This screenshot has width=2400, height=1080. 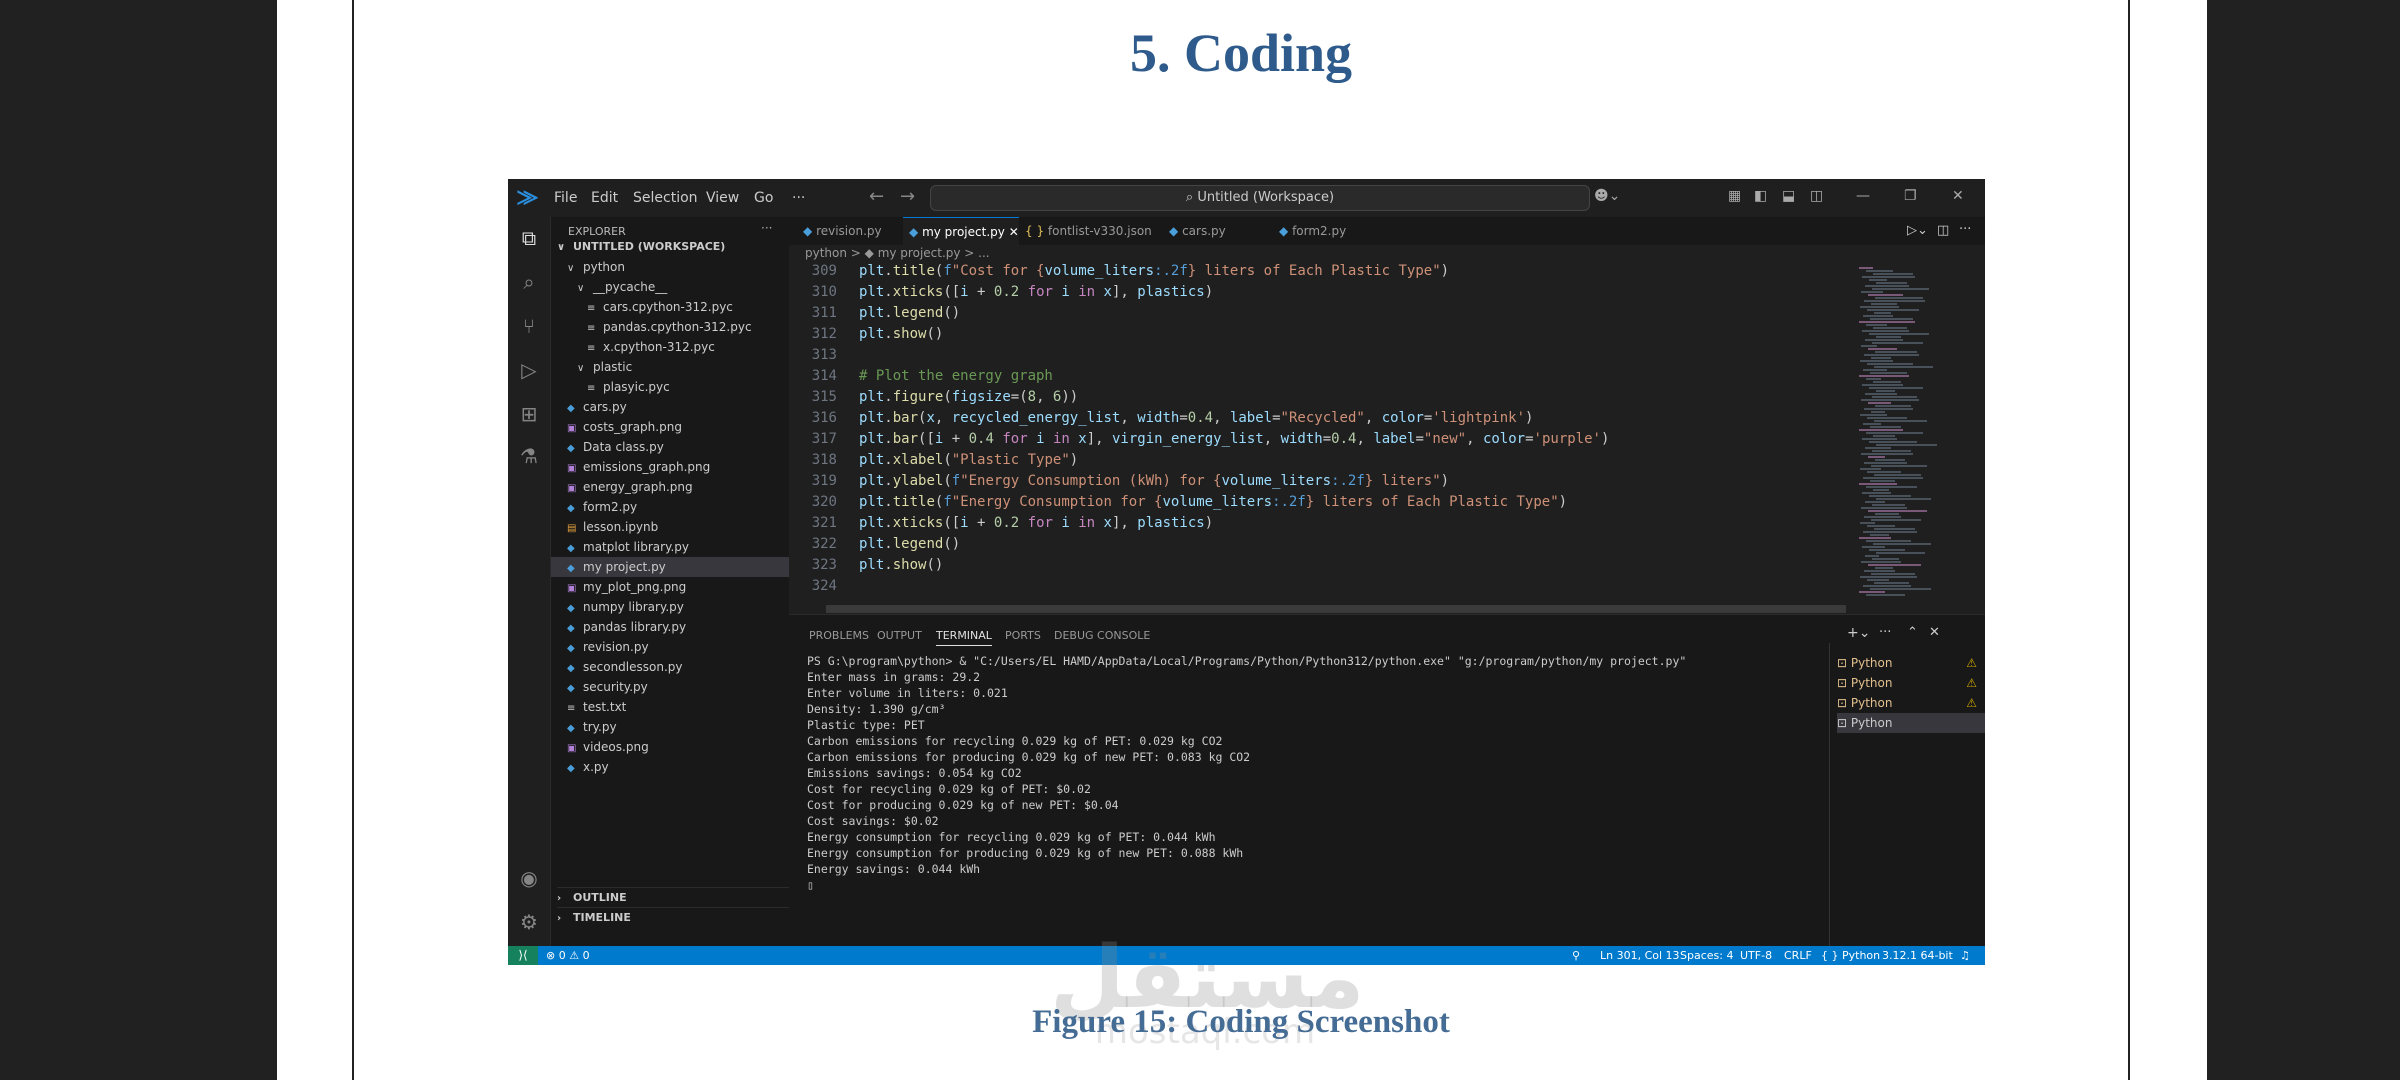 I want to click on back-arrow-icon: ←, so click(x=876, y=196).